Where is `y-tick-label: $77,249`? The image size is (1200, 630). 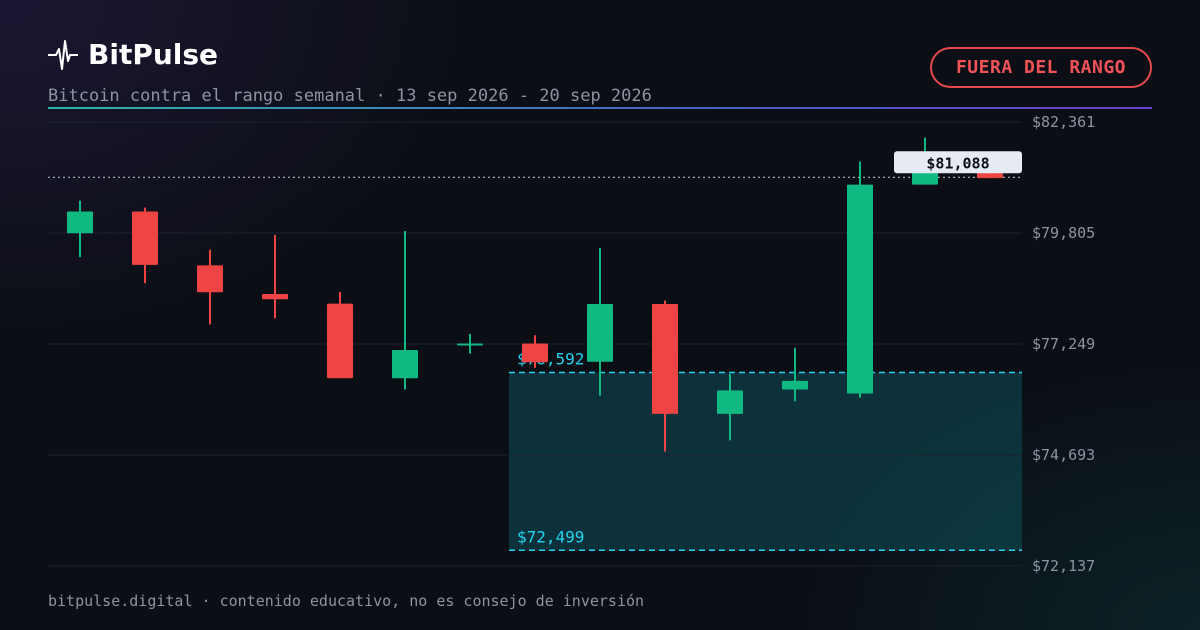
y-tick-label: $77,249 is located at coordinates (1063, 344).